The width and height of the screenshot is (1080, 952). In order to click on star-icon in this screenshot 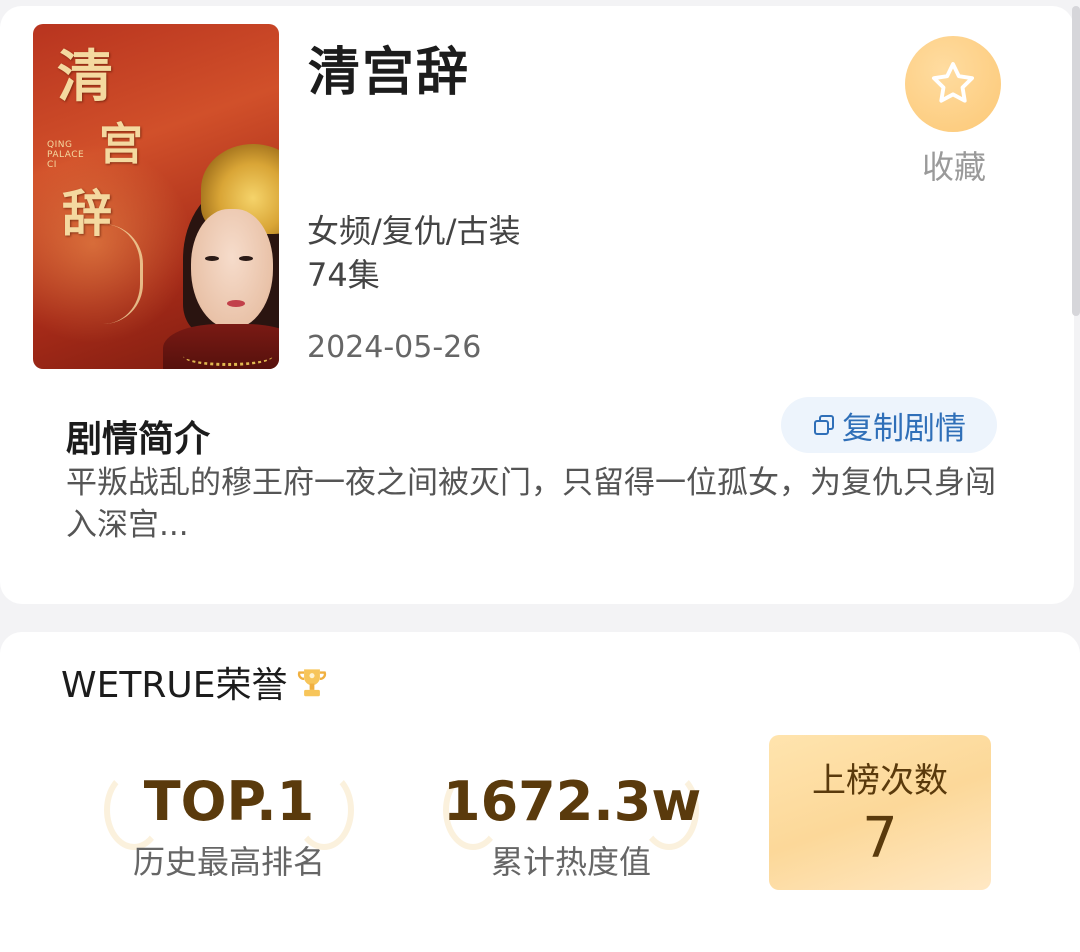, I will do `click(953, 82)`.